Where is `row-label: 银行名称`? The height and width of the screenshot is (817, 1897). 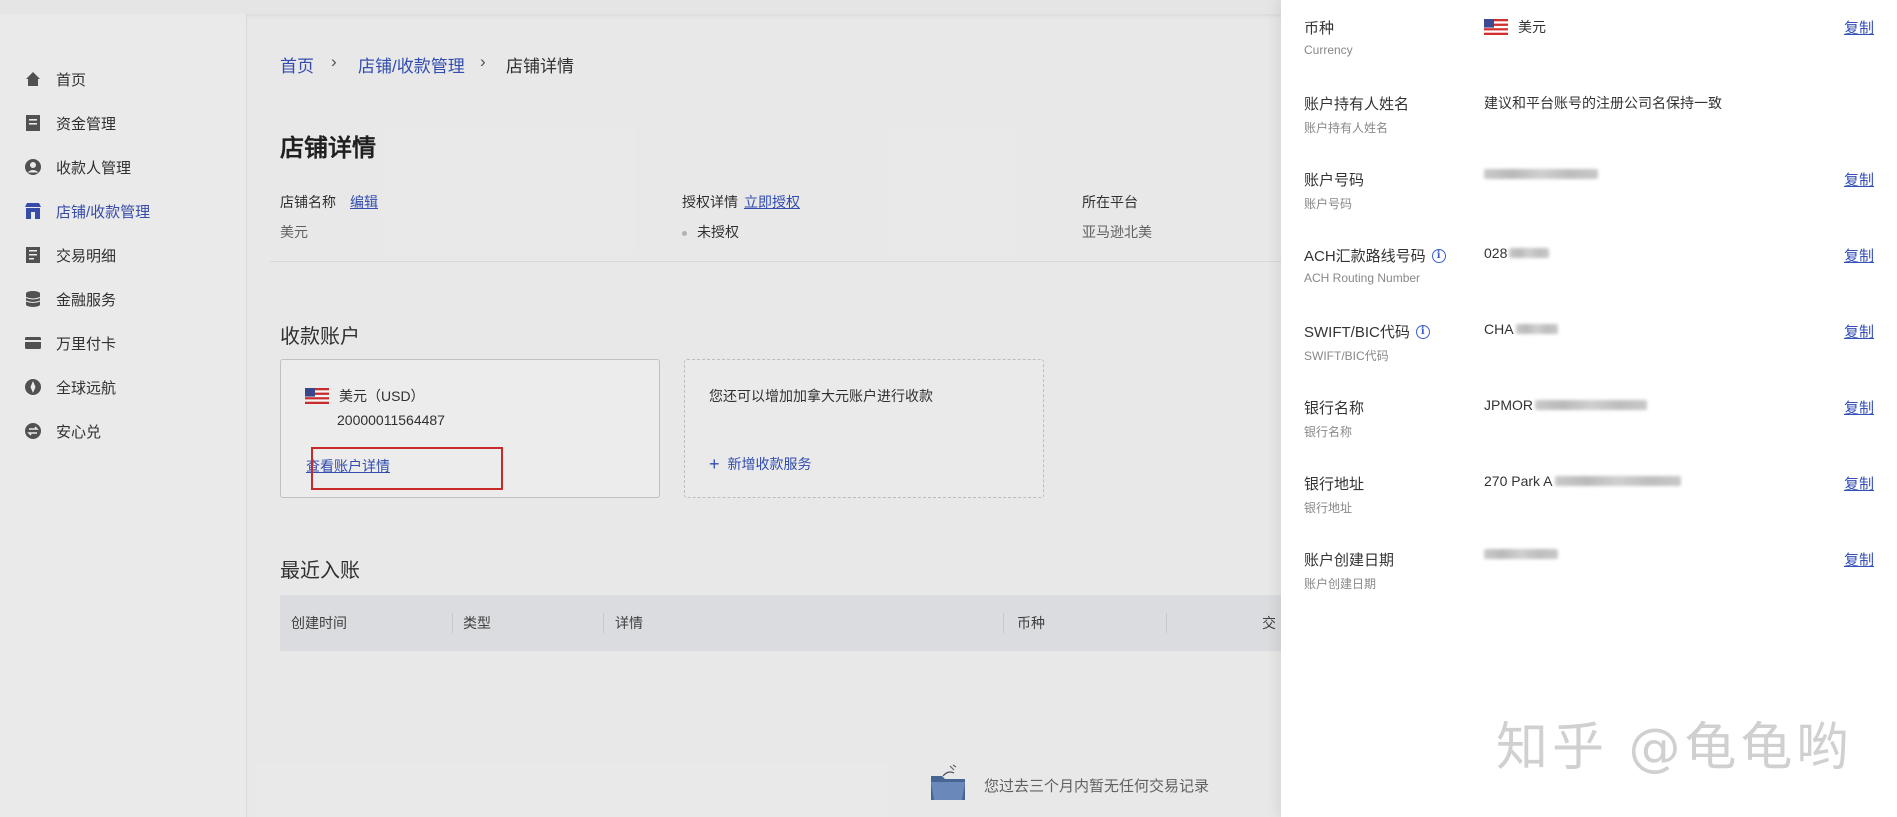
row-label: 银行名称 is located at coordinates (1334, 408).